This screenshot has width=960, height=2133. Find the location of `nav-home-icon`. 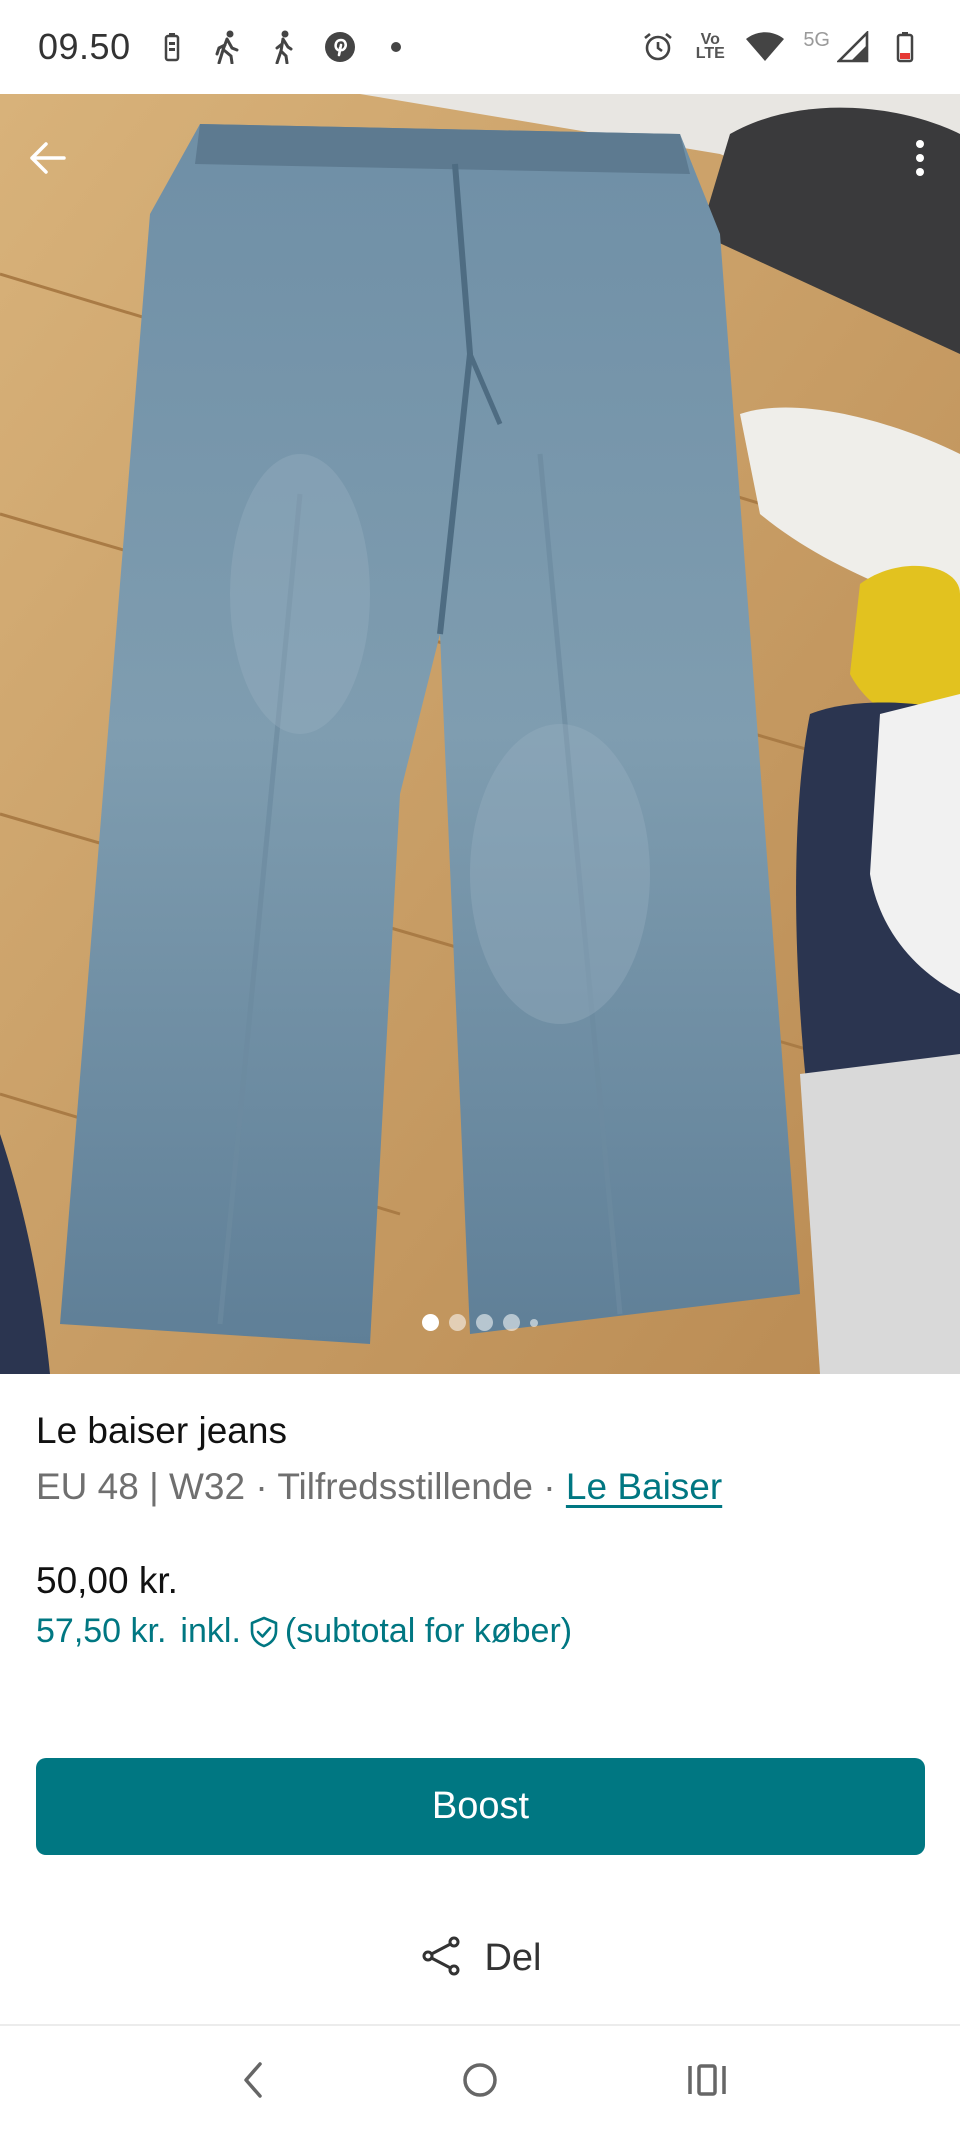

nav-home-icon is located at coordinates (480, 2080).